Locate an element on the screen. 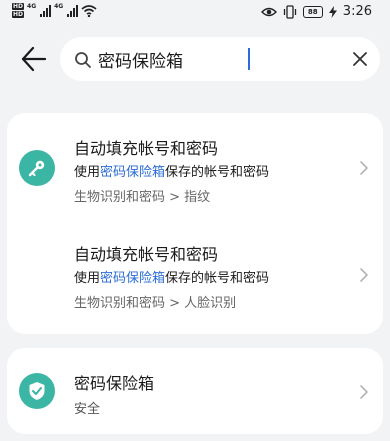 This screenshot has width=390, height=441. status-right: 88 3:26 is located at coordinates (316, 11).